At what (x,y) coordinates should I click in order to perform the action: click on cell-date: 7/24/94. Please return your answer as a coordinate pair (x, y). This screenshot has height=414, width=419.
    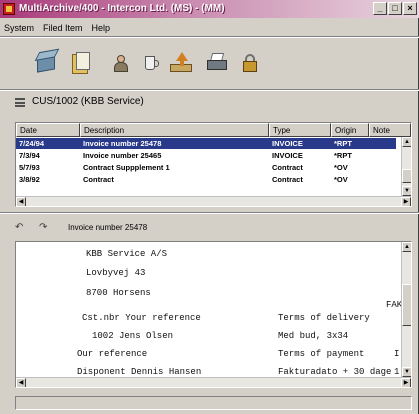
    Looking at the image, I should click on (32, 143).